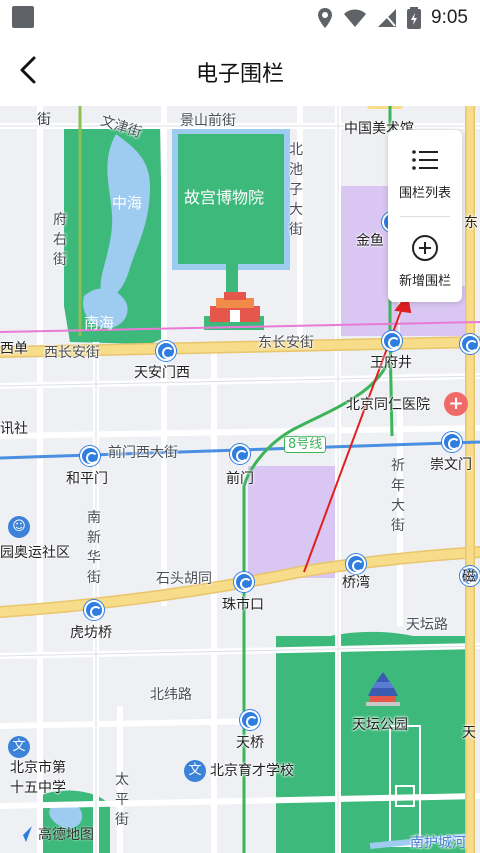 This screenshot has width=480, height=853. Describe the element at coordinates (391, 363) in the screenshot. I see `map-label-station: 王府井` at that location.